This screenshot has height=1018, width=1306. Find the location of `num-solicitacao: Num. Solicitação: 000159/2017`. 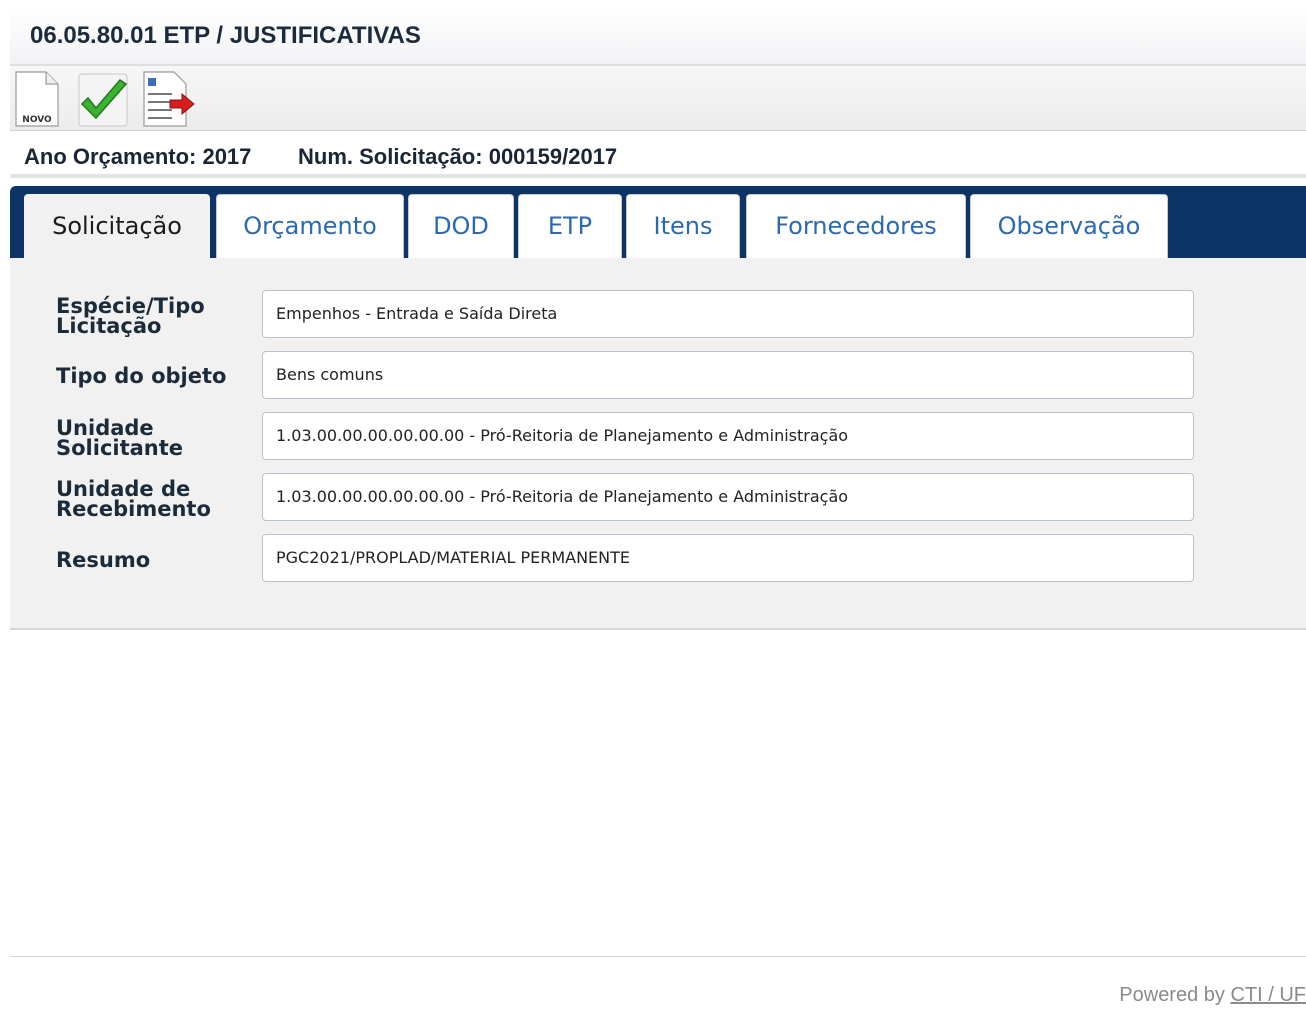

num-solicitacao: Num. Solicitação: 000159/2017 is located at coordinates (458, 156).